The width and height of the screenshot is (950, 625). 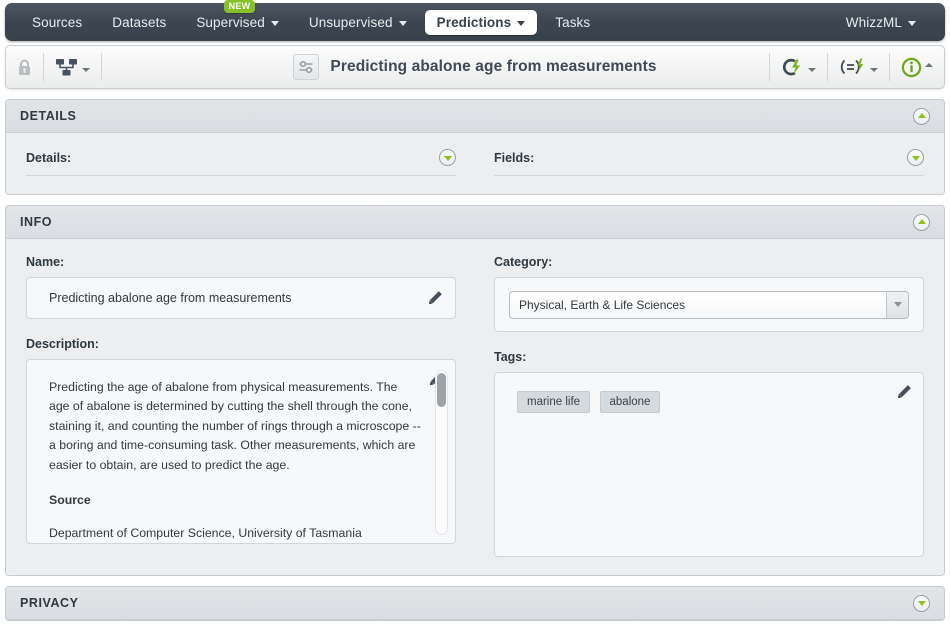 I want to click on details-row-details: Details:, so click(x=241, y=162).